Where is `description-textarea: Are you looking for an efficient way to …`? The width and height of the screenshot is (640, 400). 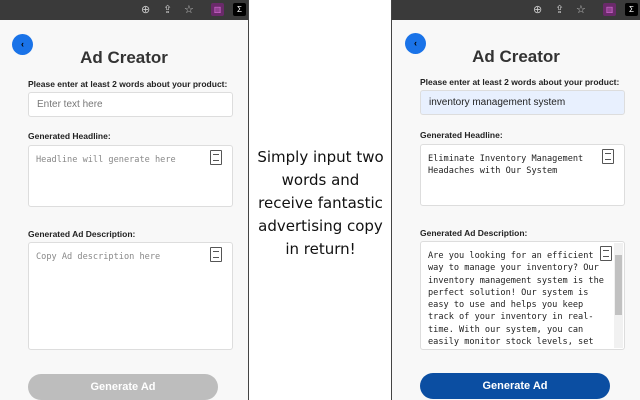
description-textarea: Are you looking for an efficient way to … is located at coordinates (522, 295).